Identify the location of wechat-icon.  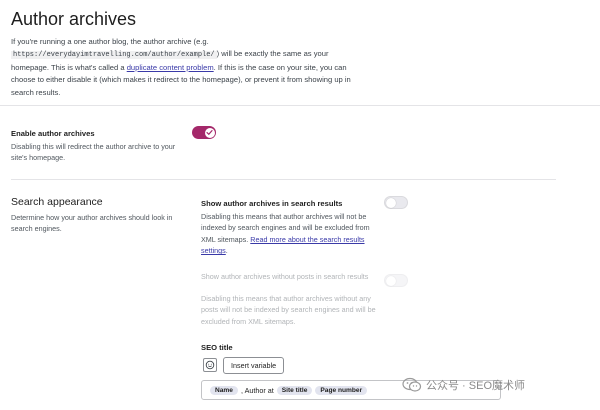
(412, 385).